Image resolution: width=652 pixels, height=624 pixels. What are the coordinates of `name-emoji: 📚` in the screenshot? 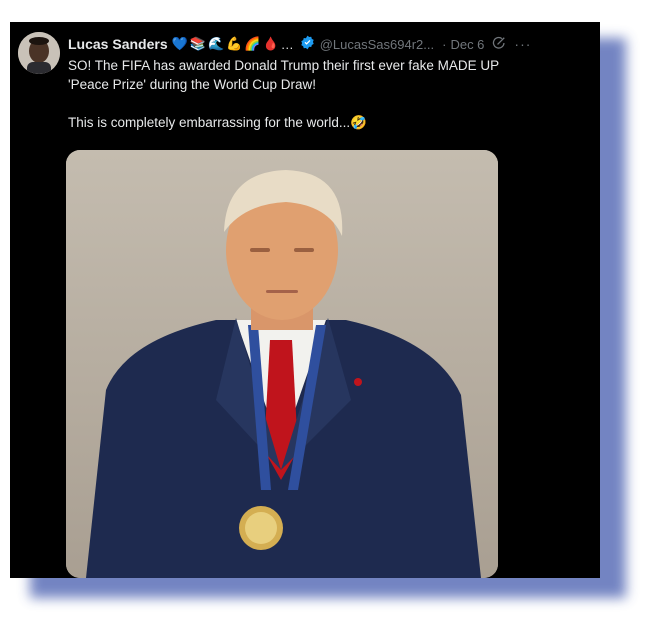 It's located at (197, 43).